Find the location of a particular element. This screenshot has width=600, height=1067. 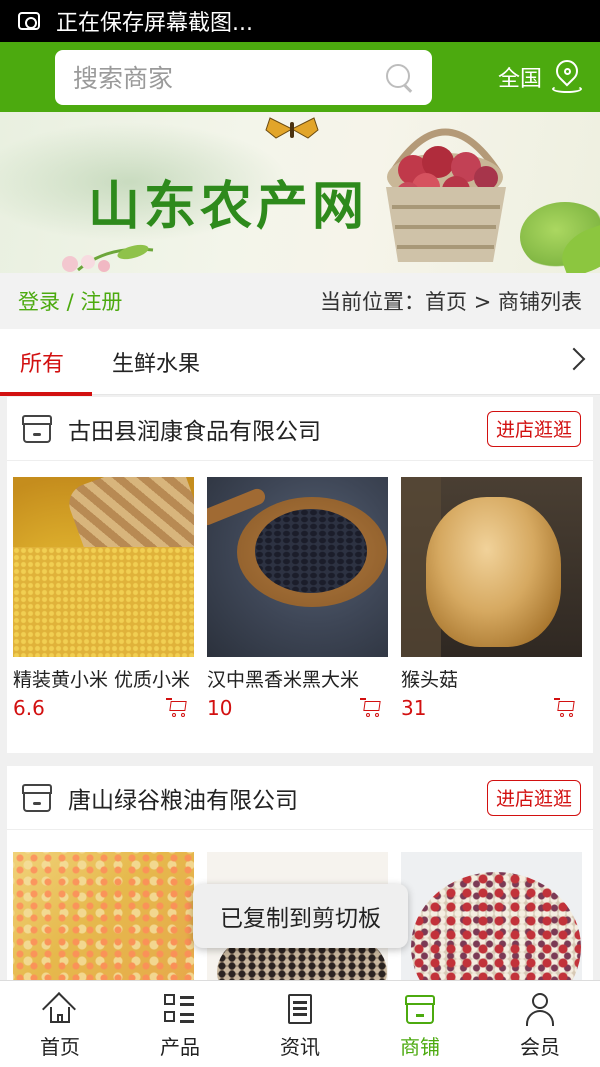

fruit-basket-image is located at coordinates (446, 195).